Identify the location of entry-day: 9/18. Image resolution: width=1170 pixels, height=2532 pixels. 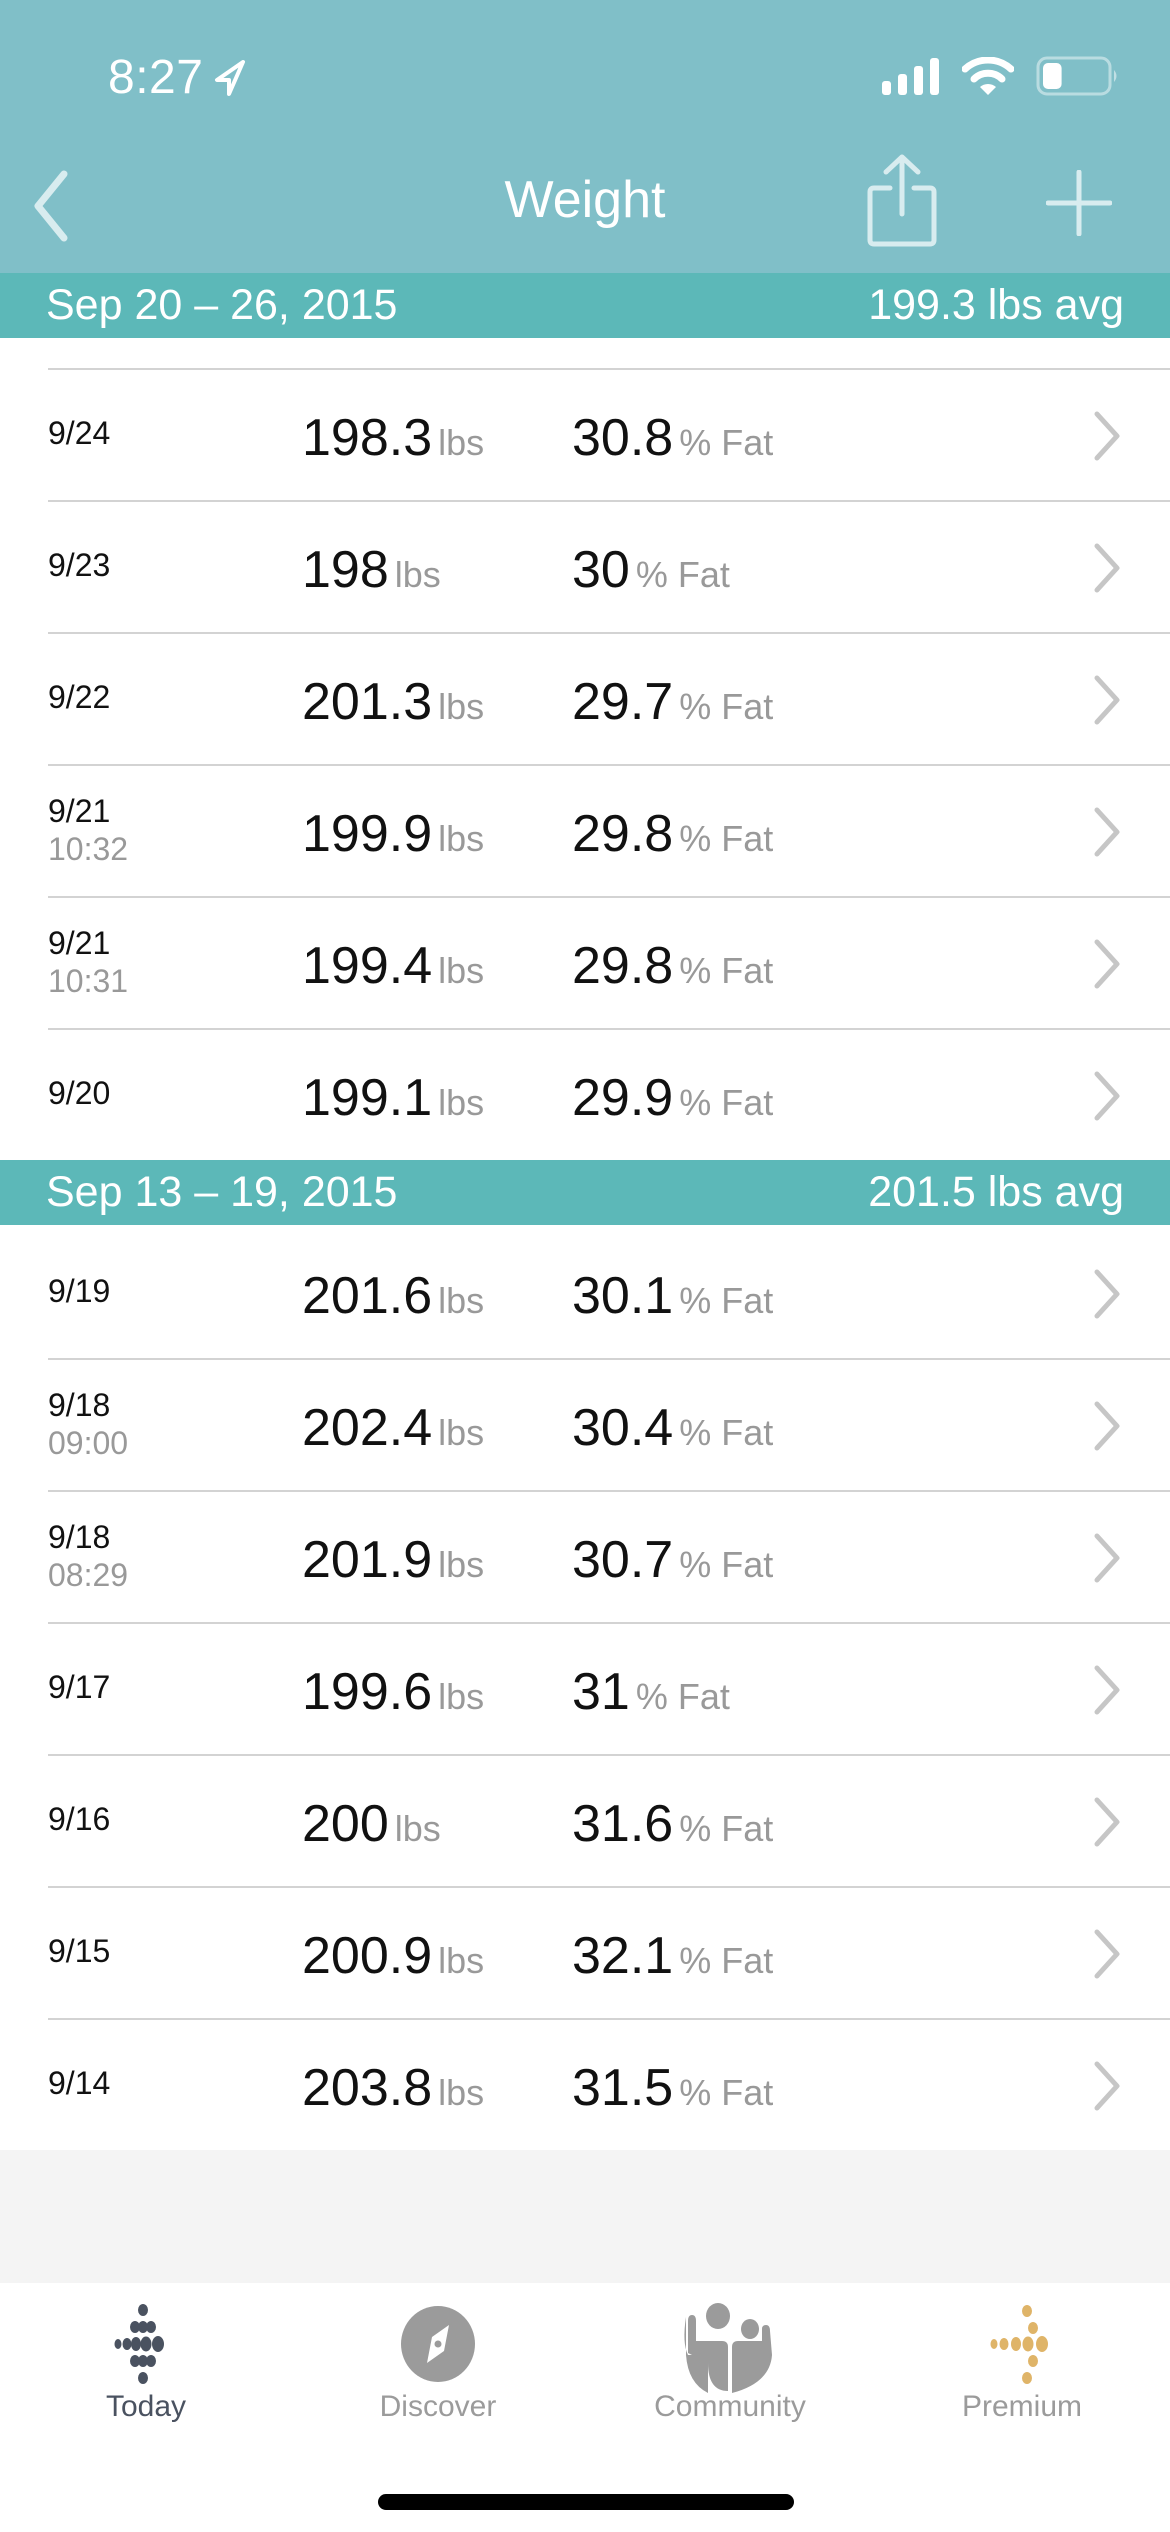
(79, 1537).